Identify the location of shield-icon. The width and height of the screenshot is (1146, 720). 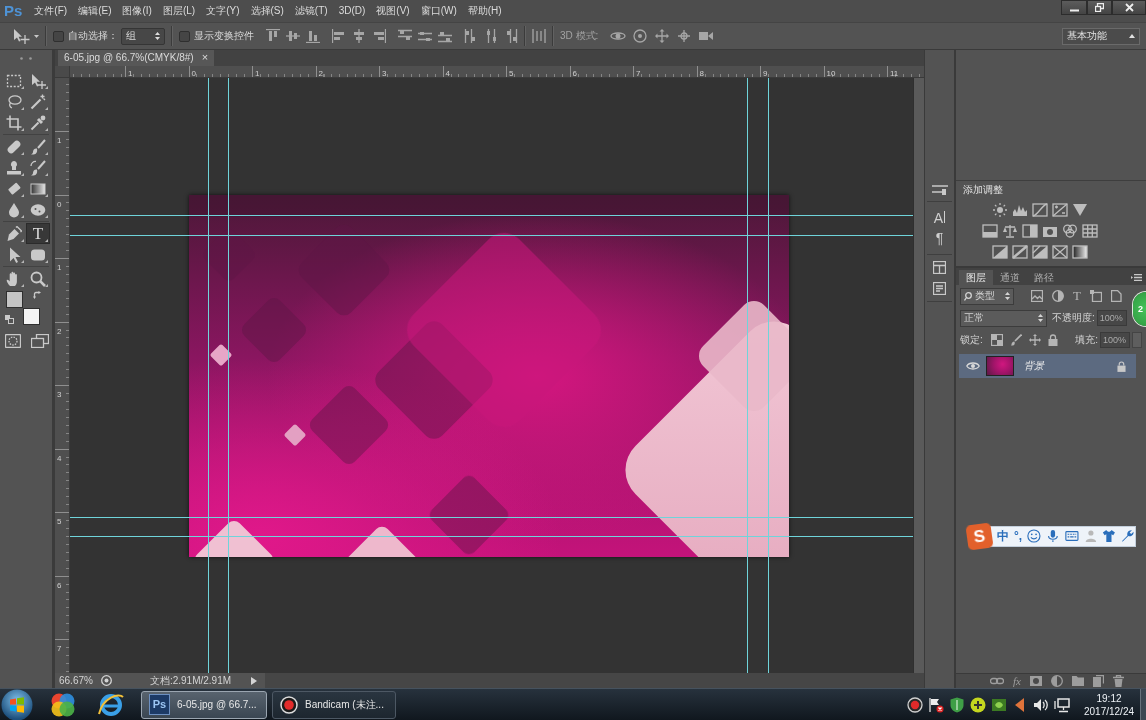
(957, 704).